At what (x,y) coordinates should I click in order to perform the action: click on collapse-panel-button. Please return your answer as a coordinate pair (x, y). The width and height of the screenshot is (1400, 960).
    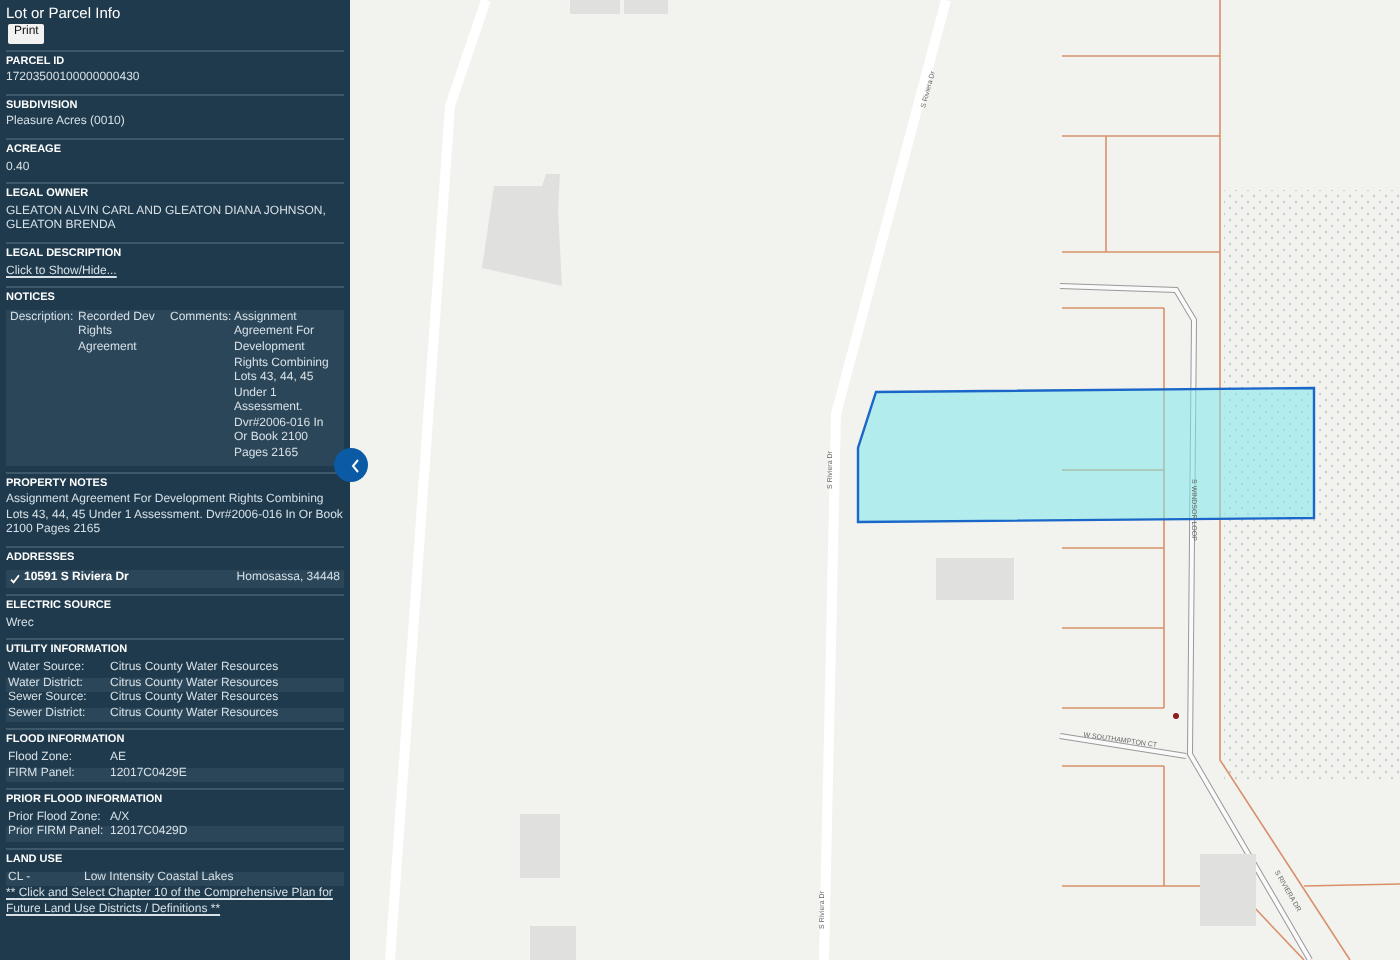
    Looking at the image, I should click on (351, 465).